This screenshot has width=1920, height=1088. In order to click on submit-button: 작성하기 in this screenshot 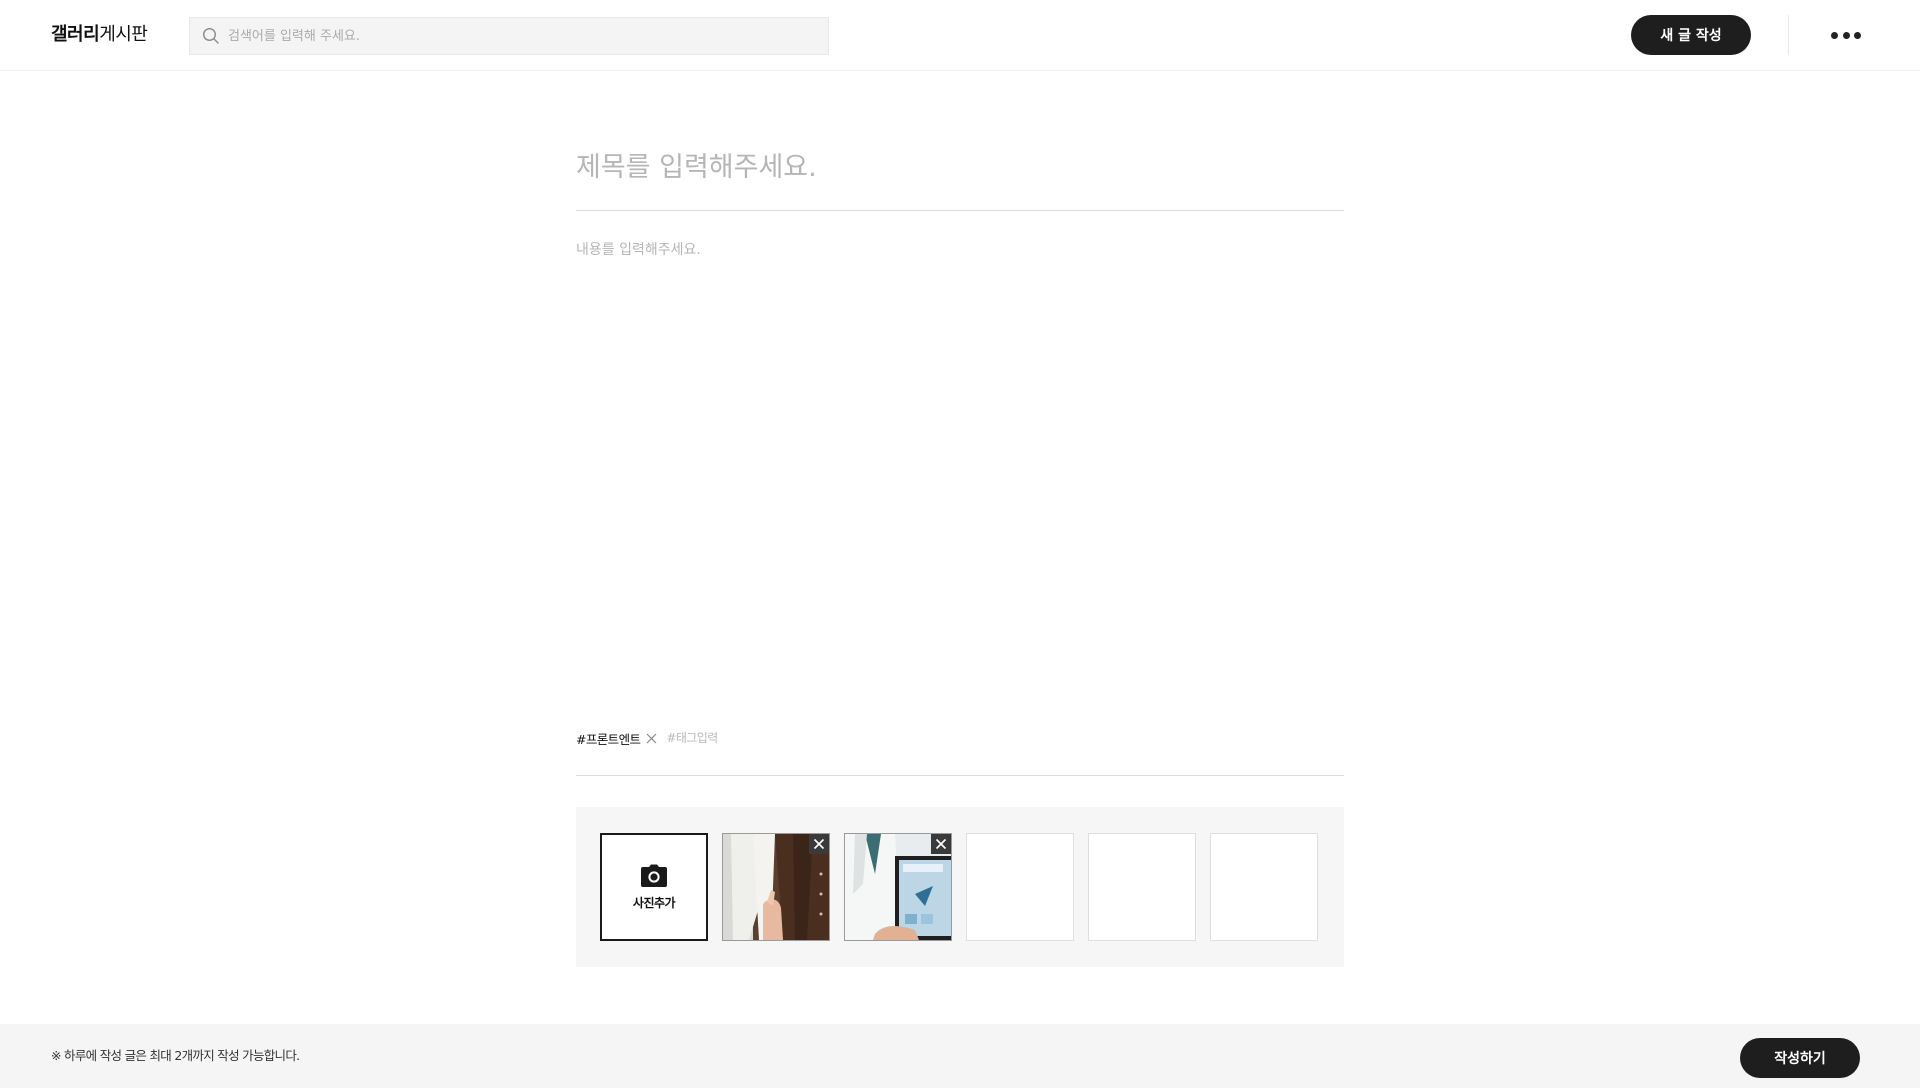, I will do `click(1800, 1058)`.